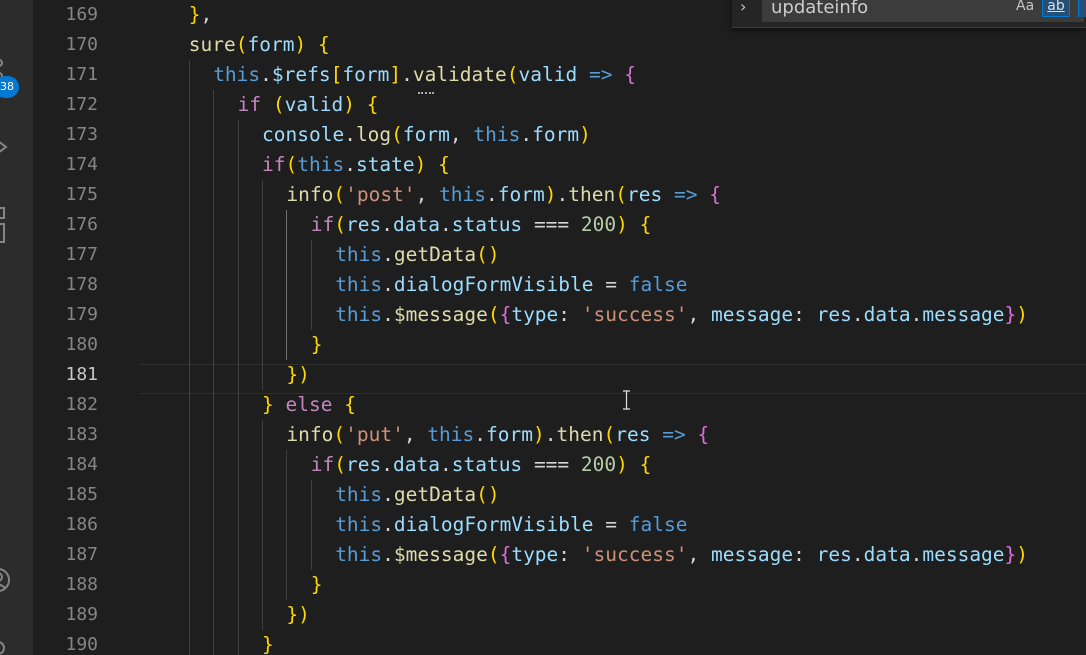 The image size is (1086, 655). Describe the element at coordinates (81, 554) in the screenshot. I see `line-number: 187` at that location.